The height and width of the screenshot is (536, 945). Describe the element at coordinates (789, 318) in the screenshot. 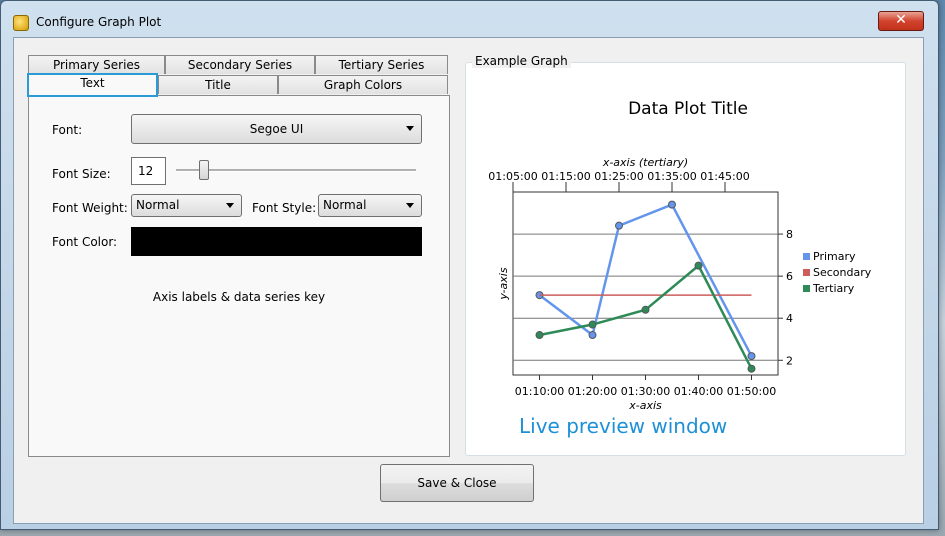

I see `y-tick-label: 4` at that location.